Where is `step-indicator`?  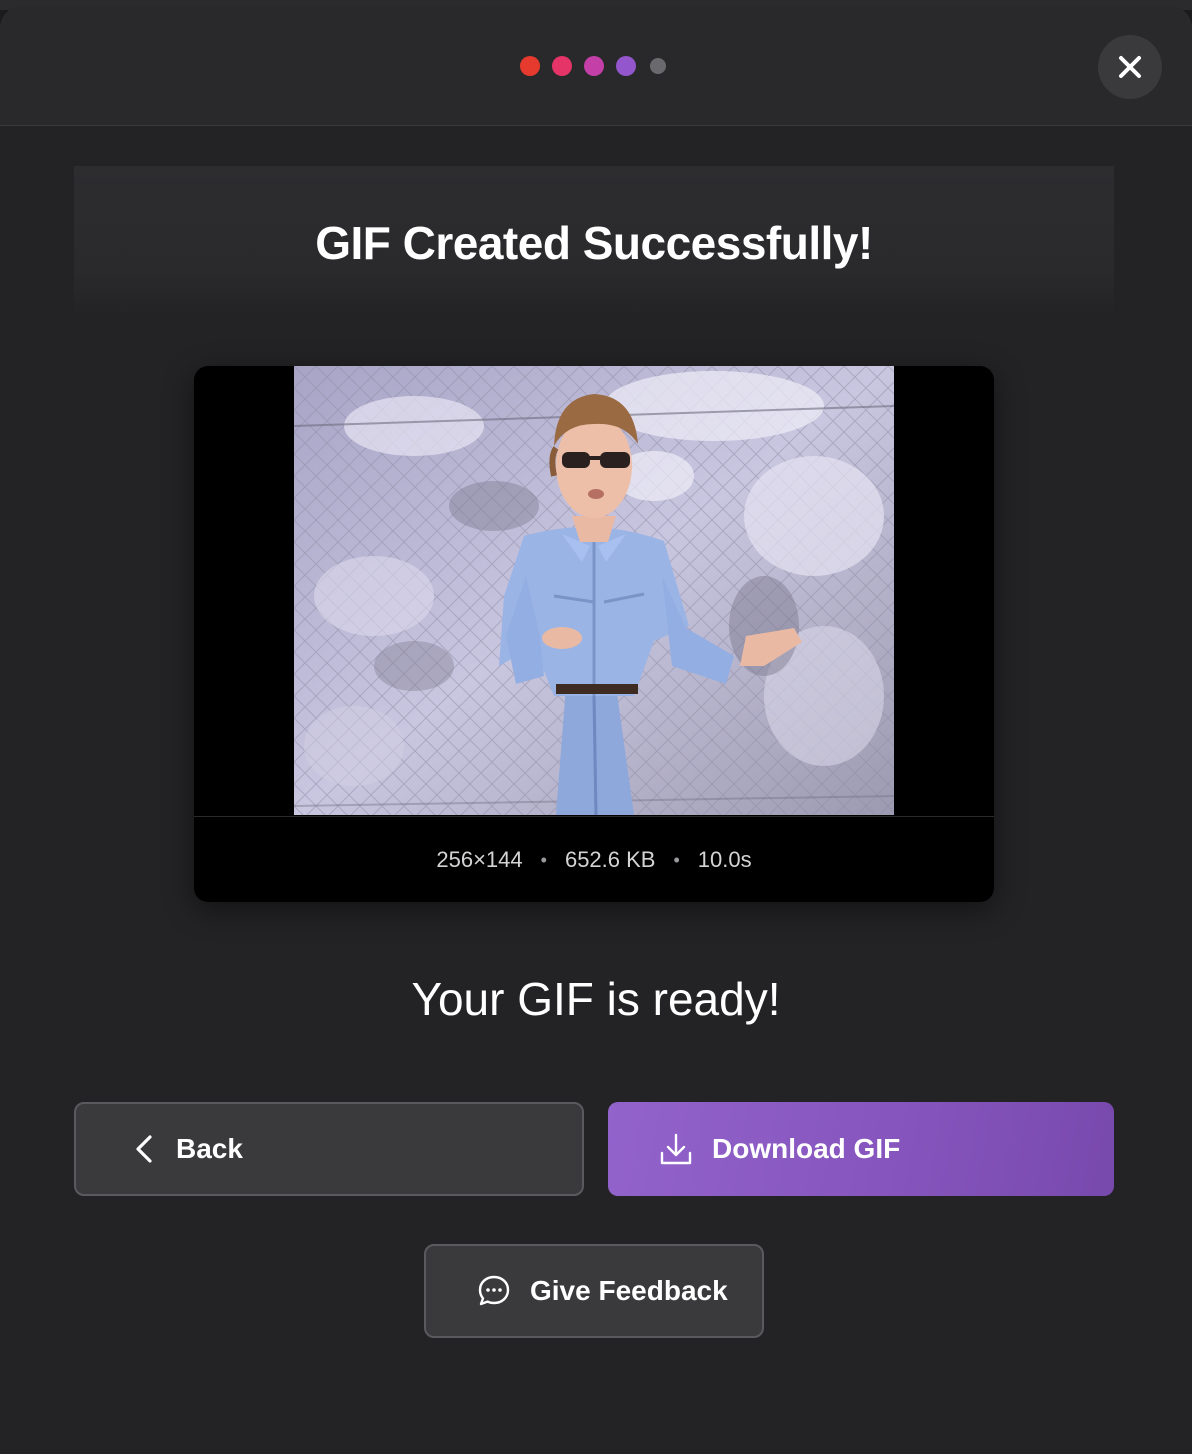
step-indicator is located at coordinates (593, 66).